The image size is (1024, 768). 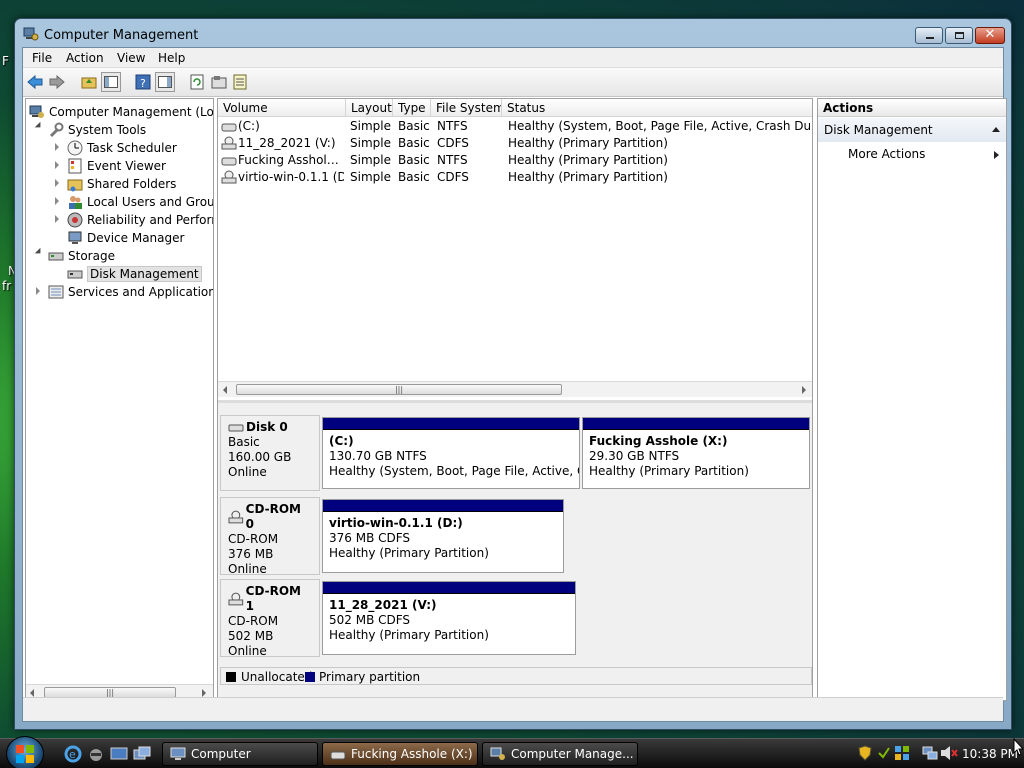 I want to click on volume-list-horizontal-scrollbar: |||, so click(x=515, y=389).